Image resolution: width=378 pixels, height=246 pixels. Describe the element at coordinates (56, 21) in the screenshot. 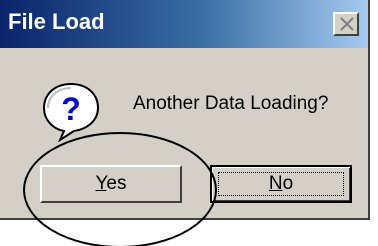

I see `dialog-title: File Load` at that location.